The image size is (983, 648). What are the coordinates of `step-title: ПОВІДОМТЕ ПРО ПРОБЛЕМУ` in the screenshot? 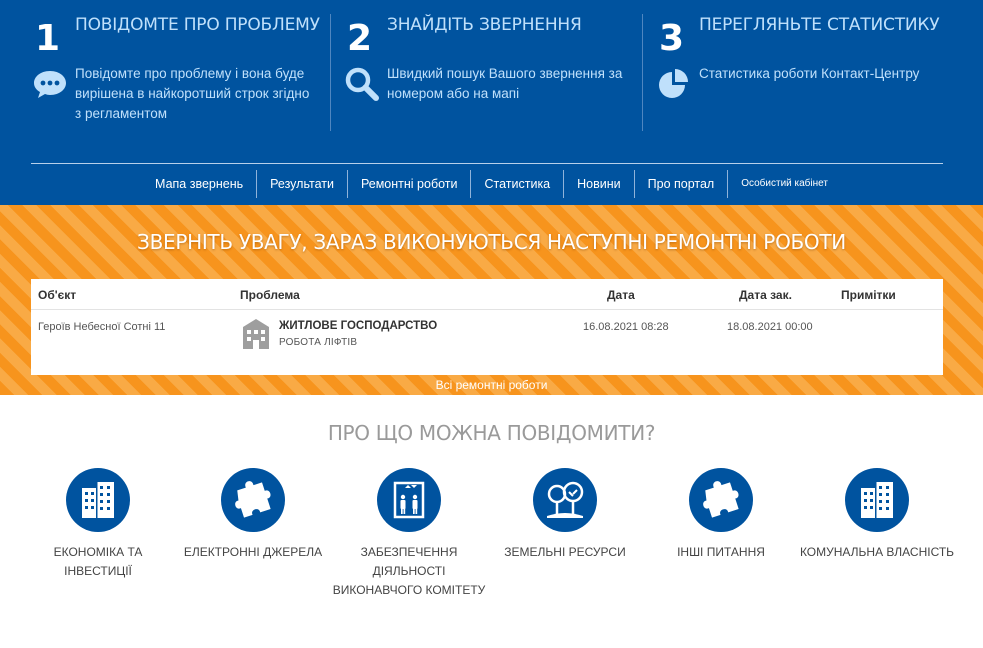 It's located at (197, 25).